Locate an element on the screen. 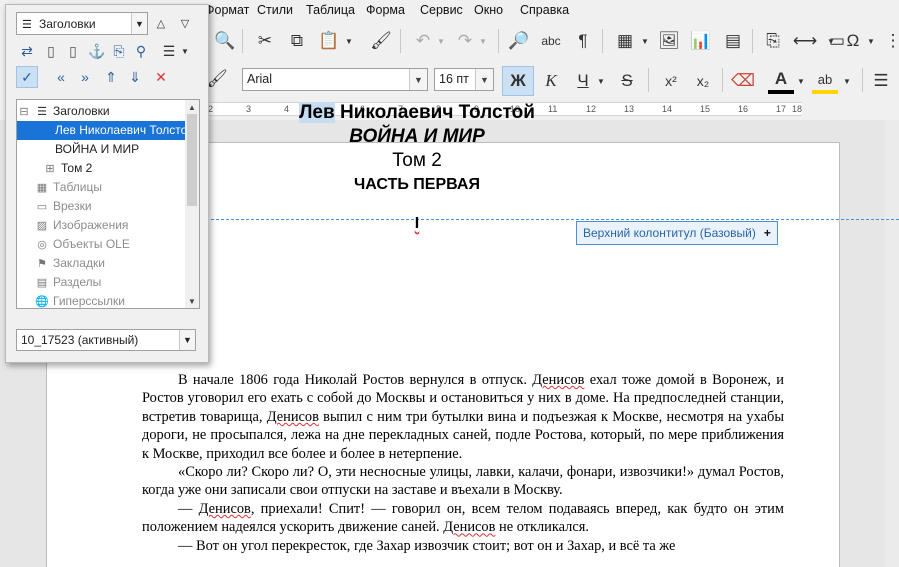  drag-mode-icon: ⚲ is located at coordinates (141, 51).